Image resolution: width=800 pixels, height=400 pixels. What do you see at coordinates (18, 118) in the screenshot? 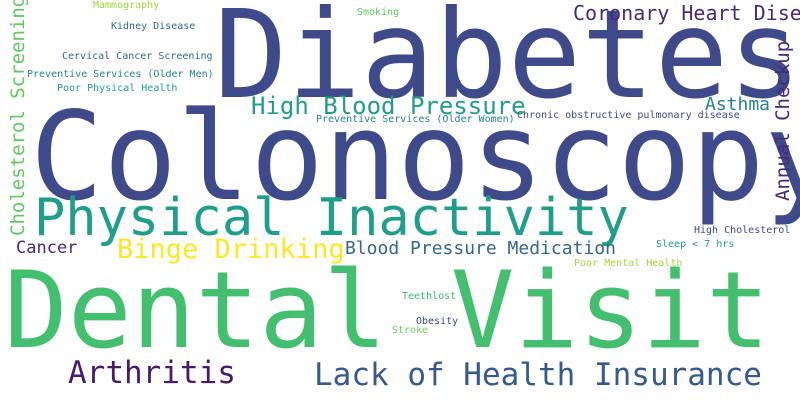
I see `word-cholesterol-screening: Cholesterol Screening` at bounding box center [18, 118].